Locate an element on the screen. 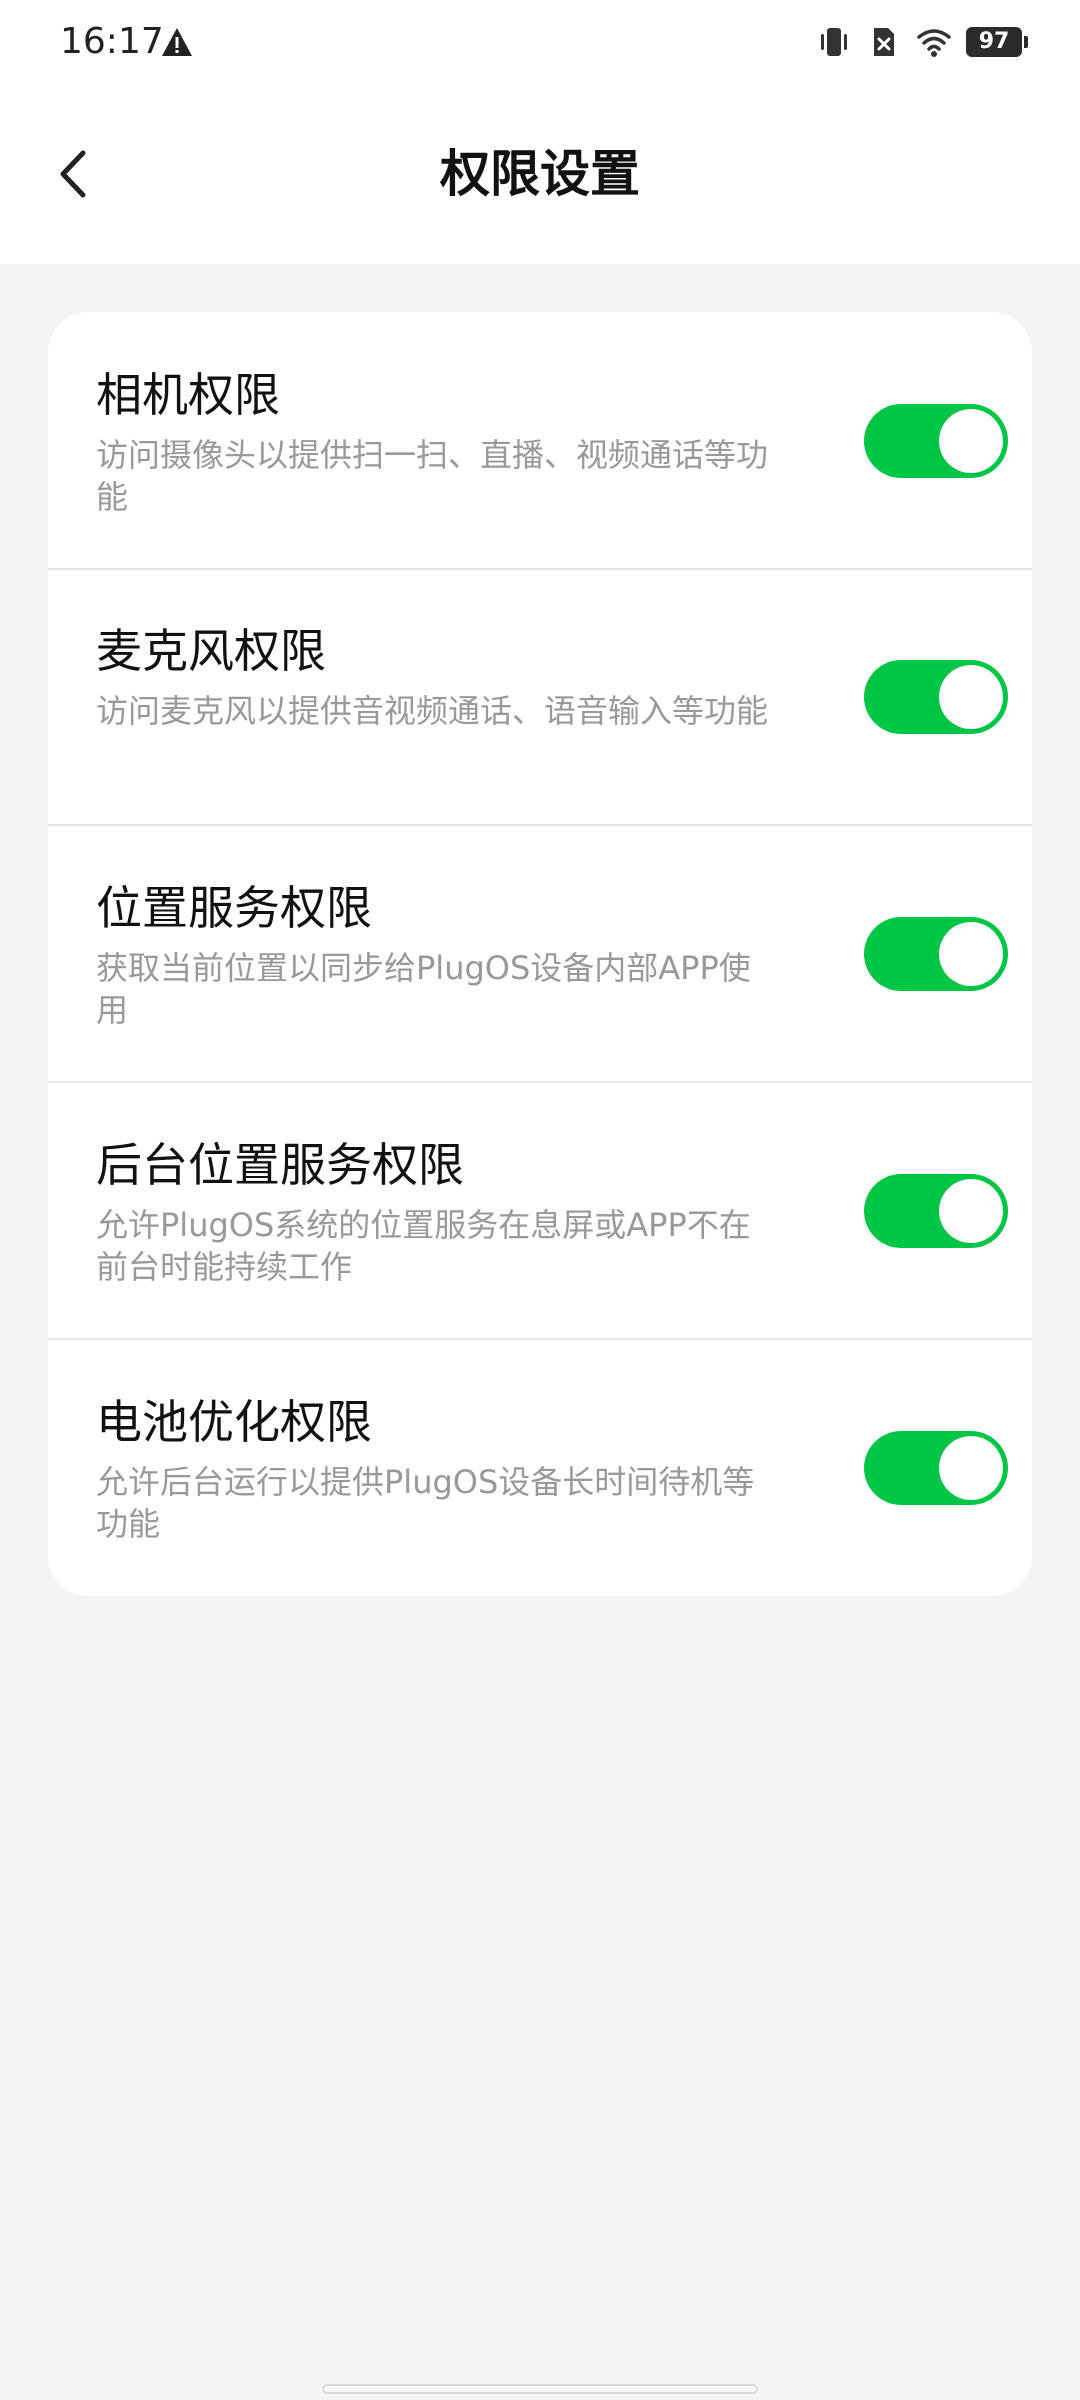 This screenshot has width=1080, height=2400. permission-row-location: 位置服务权限 获取当前位置以同步给PlugOS设备内部APP使用 is located at coordinates (540, 954).